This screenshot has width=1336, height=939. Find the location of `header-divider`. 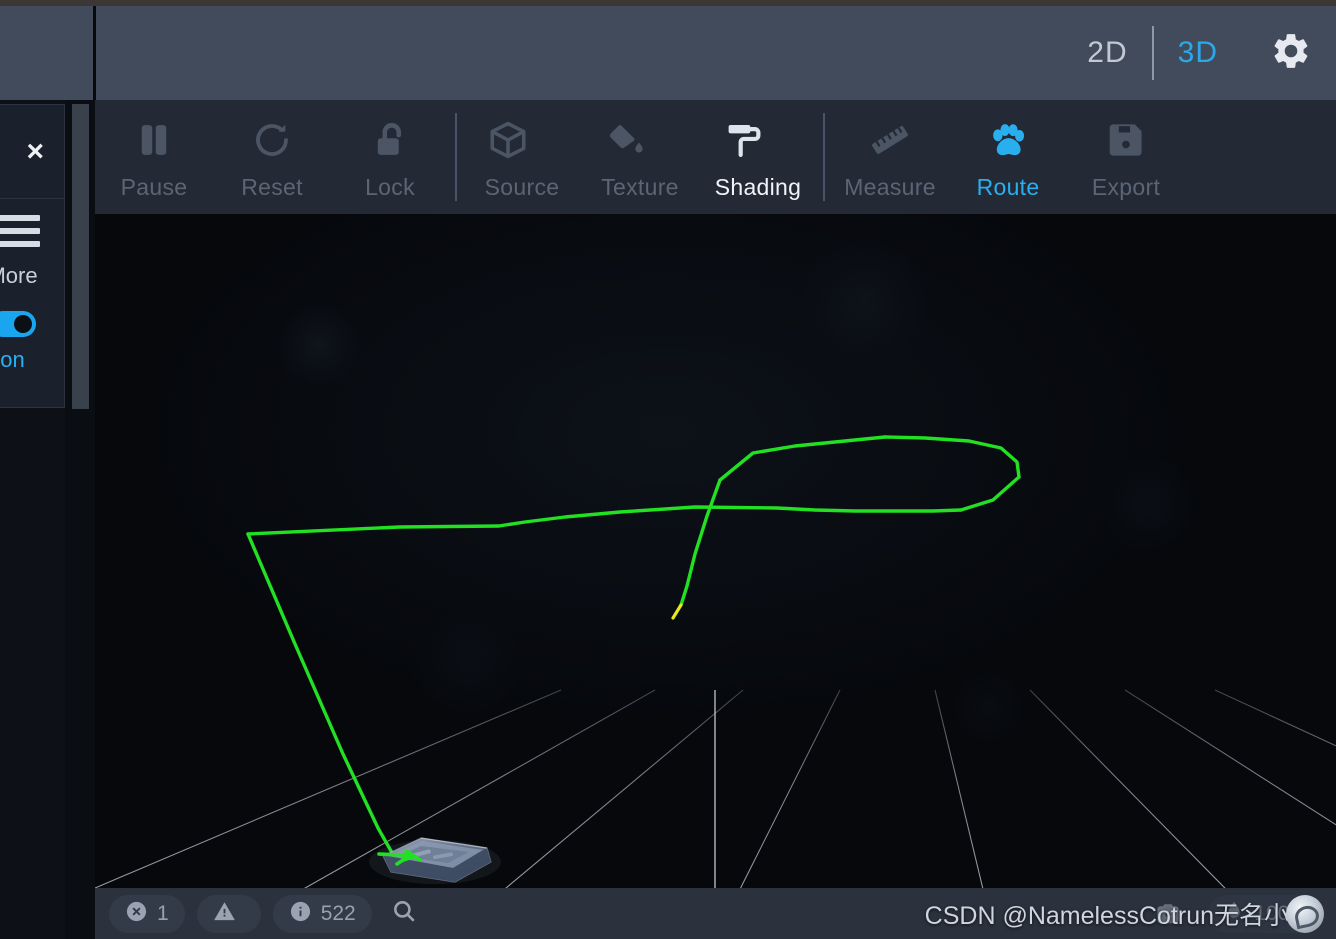

header-divider is located at coordinates (94, 53).